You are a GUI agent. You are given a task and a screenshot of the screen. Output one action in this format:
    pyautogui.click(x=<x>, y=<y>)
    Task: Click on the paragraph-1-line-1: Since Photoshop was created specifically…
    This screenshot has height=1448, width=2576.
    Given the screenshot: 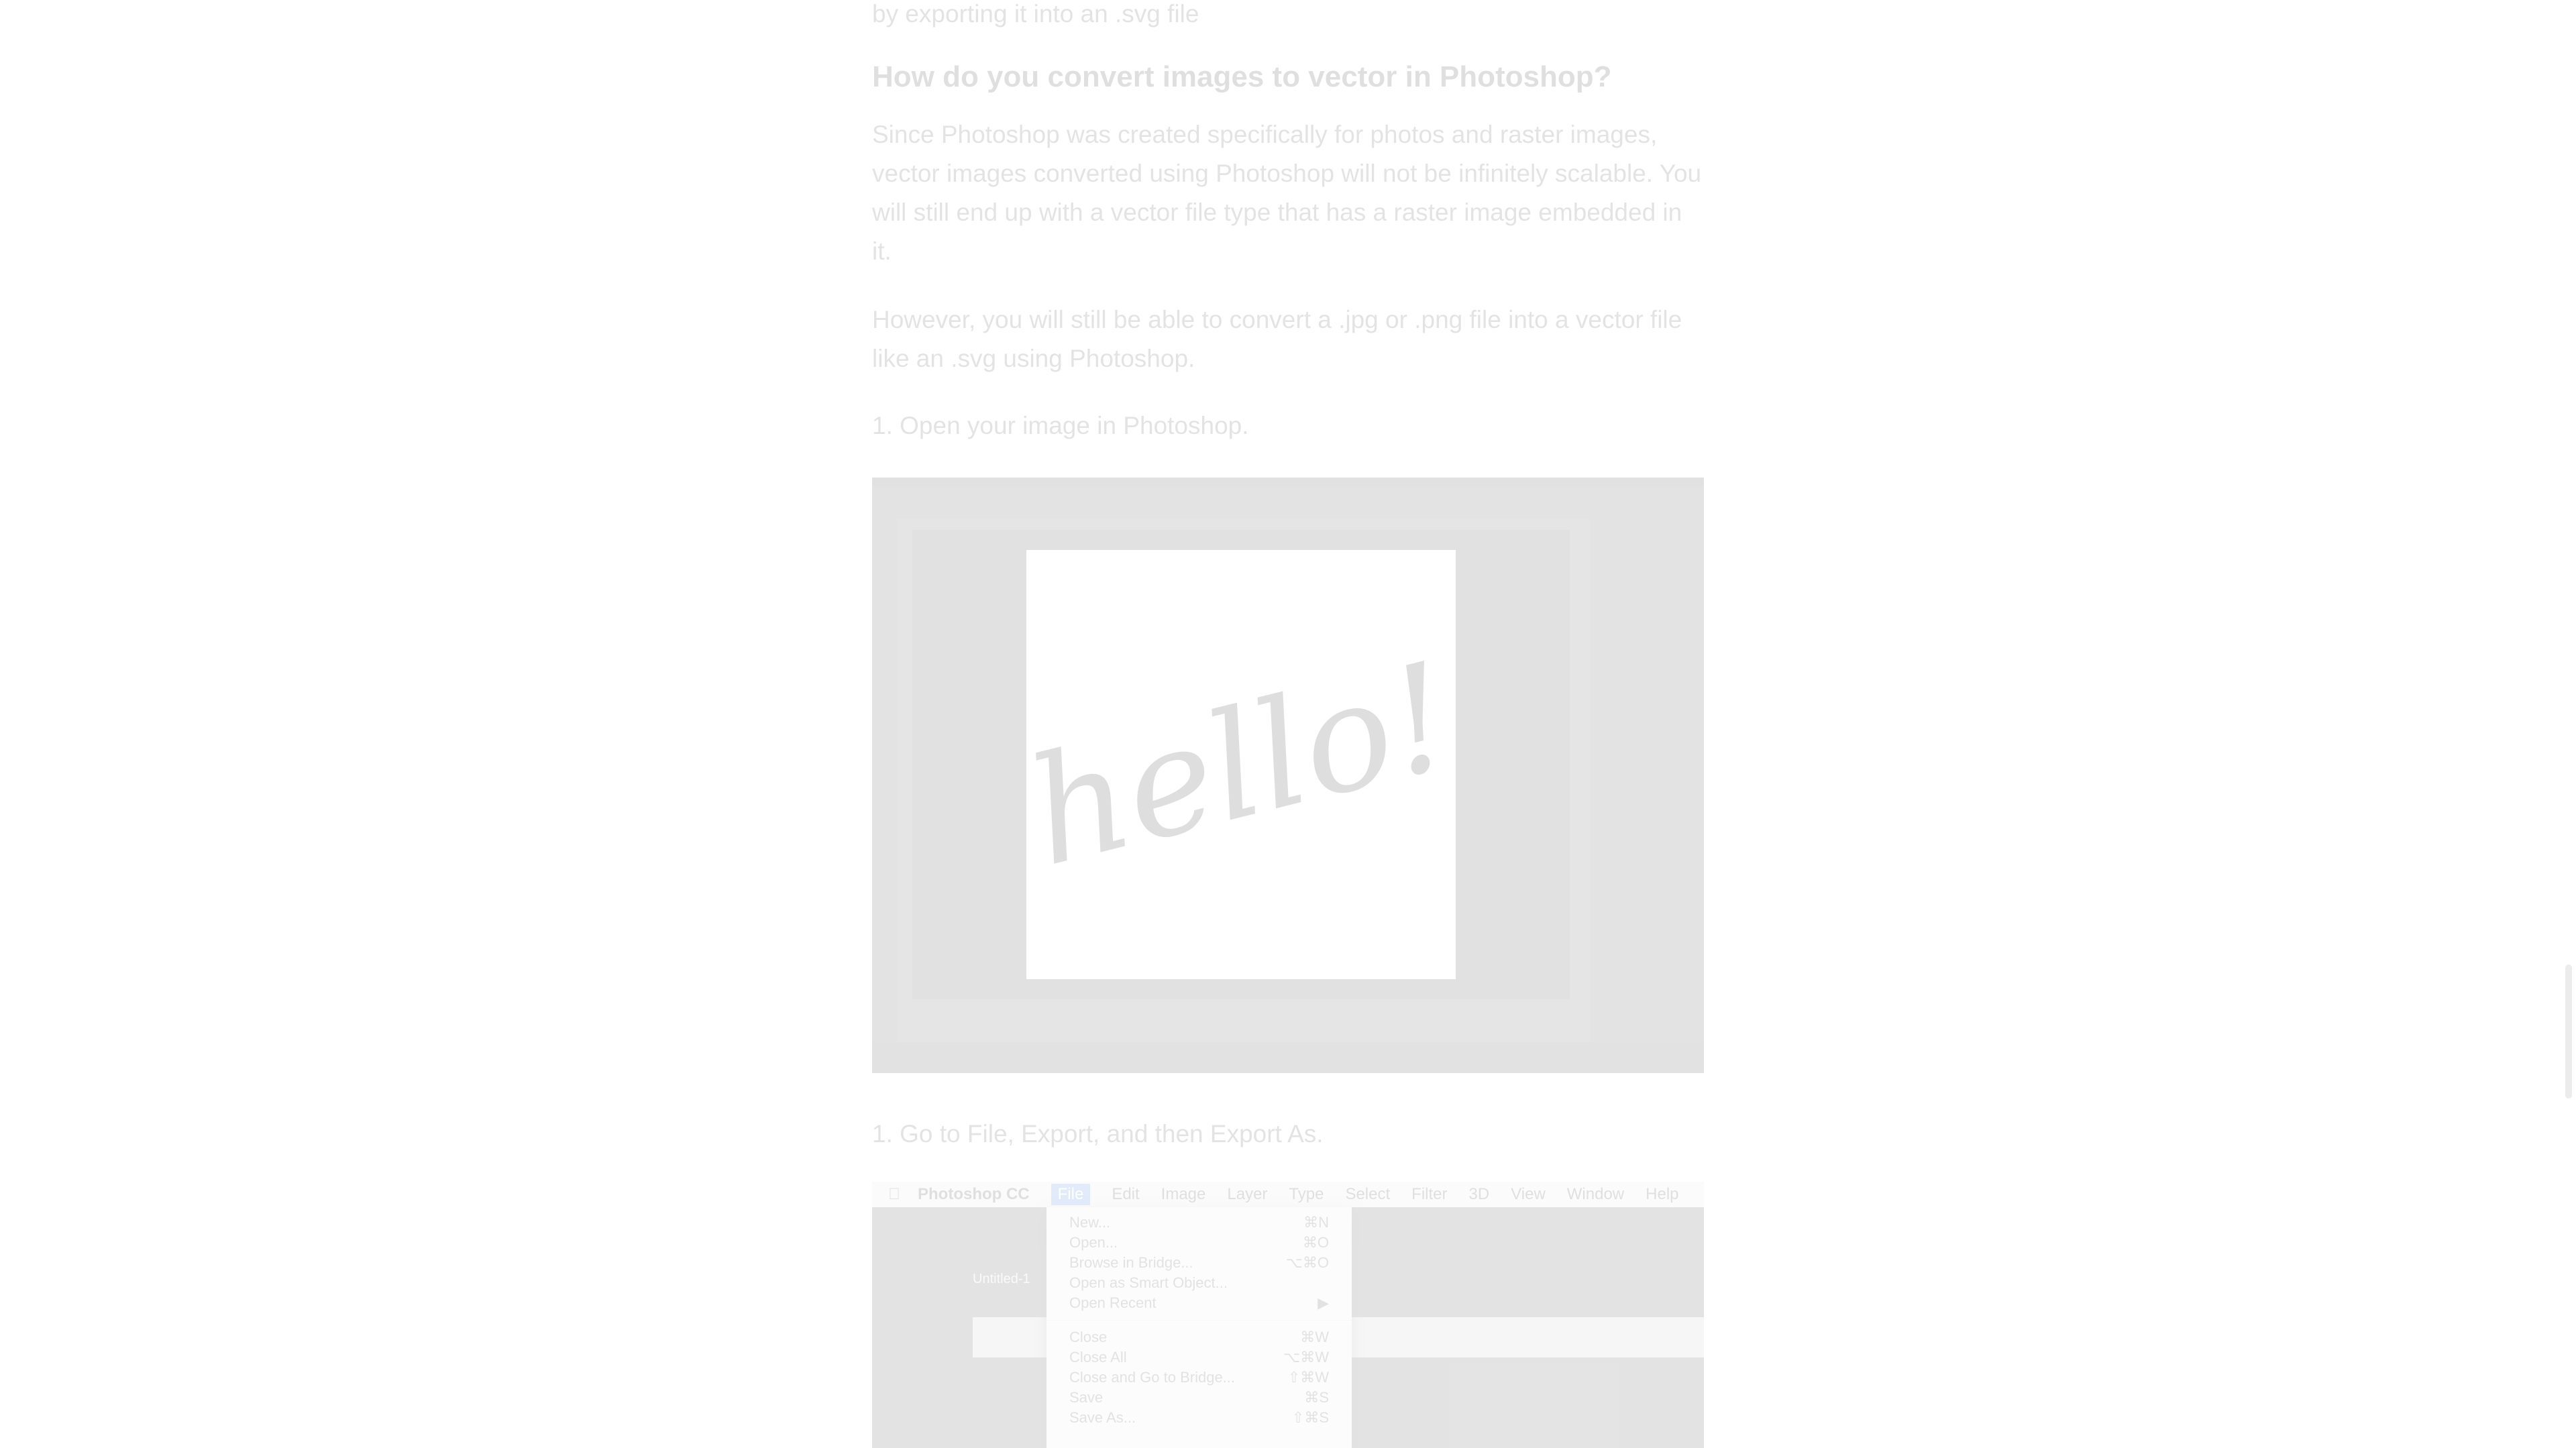 What is the action you would take?
    pyautogui.click(x=1265, y=134)
    